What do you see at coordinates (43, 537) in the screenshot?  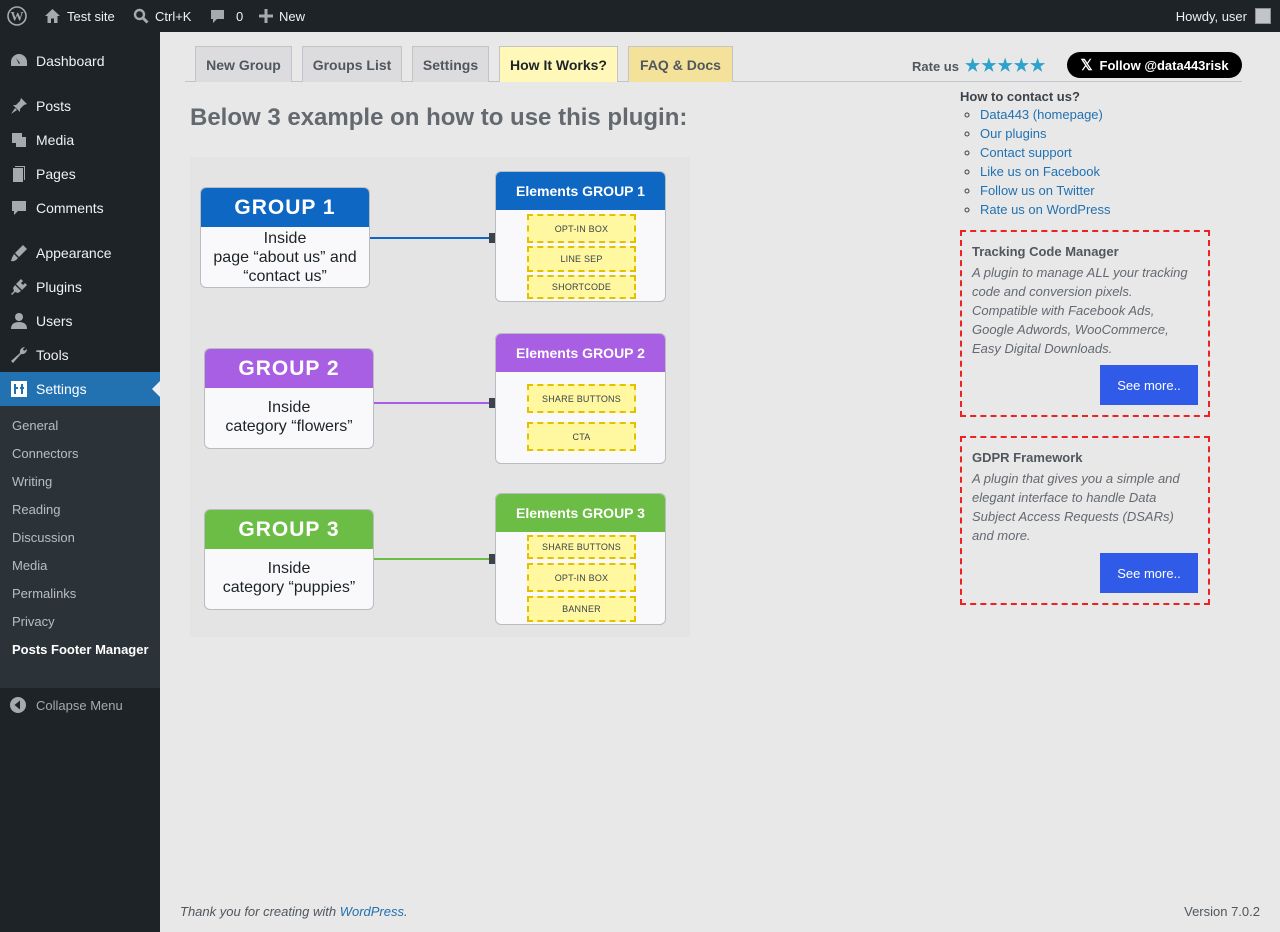 I see `submenu-discussion: Discussion` at bounding box center [43, 537].